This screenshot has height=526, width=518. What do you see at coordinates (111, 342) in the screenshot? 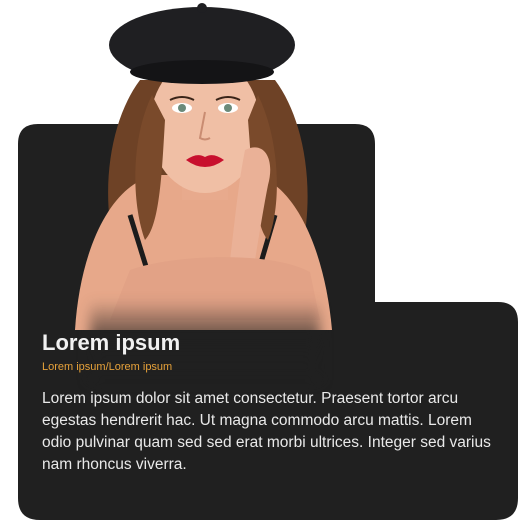
I see `card-title: Lorem ipsum` at bounding box center [111, 342].